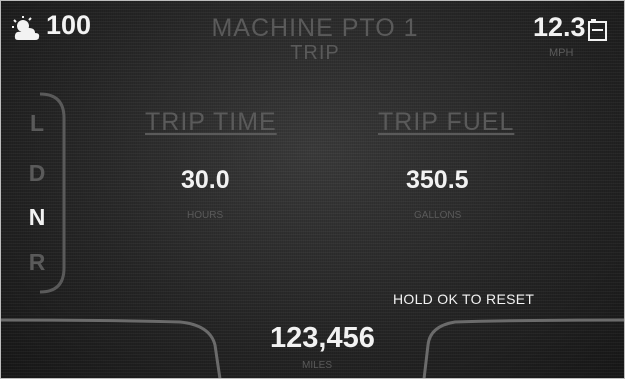 The width and height of the screenshot is (625, 379). Describe the element at coordinates (322, 338) in the screenshot. I see `odometer-value: 123,456` at that location.